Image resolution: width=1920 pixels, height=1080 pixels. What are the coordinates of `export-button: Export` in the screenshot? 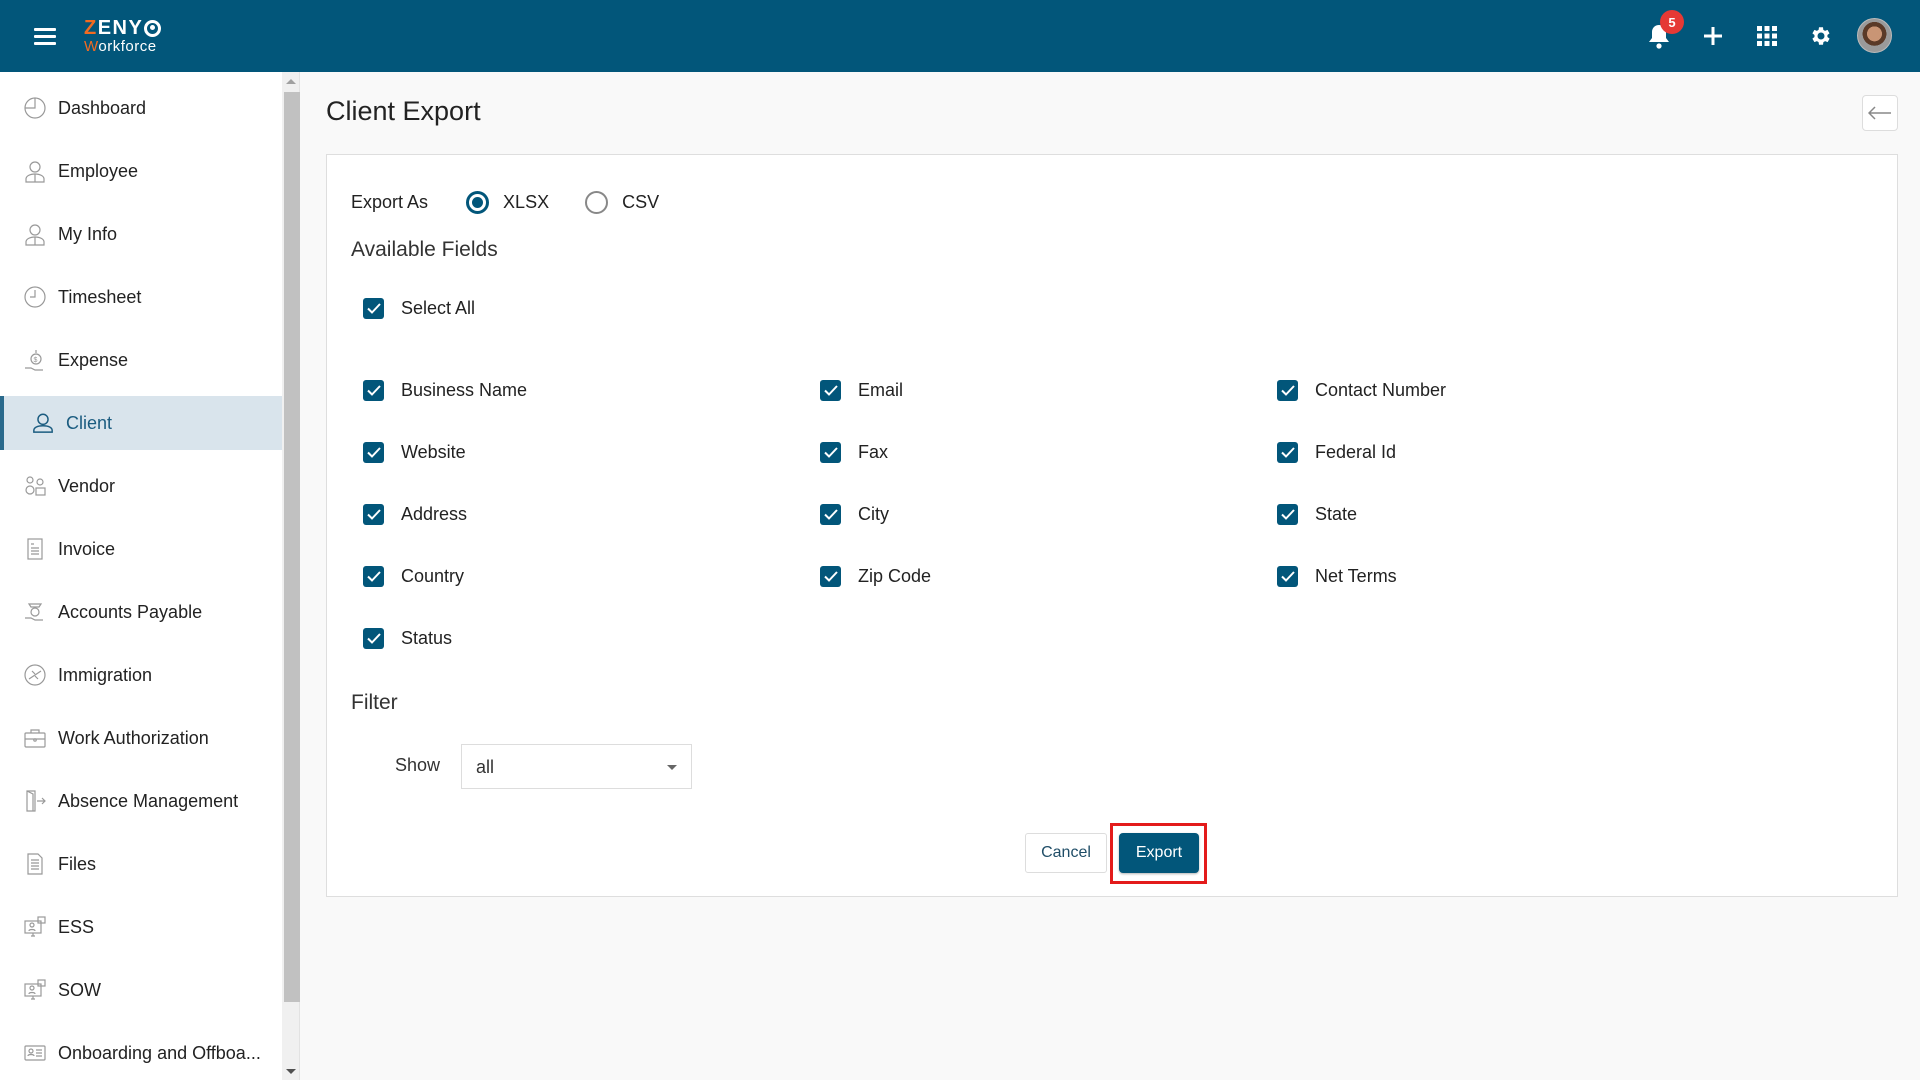 It's located at (1159, 853).